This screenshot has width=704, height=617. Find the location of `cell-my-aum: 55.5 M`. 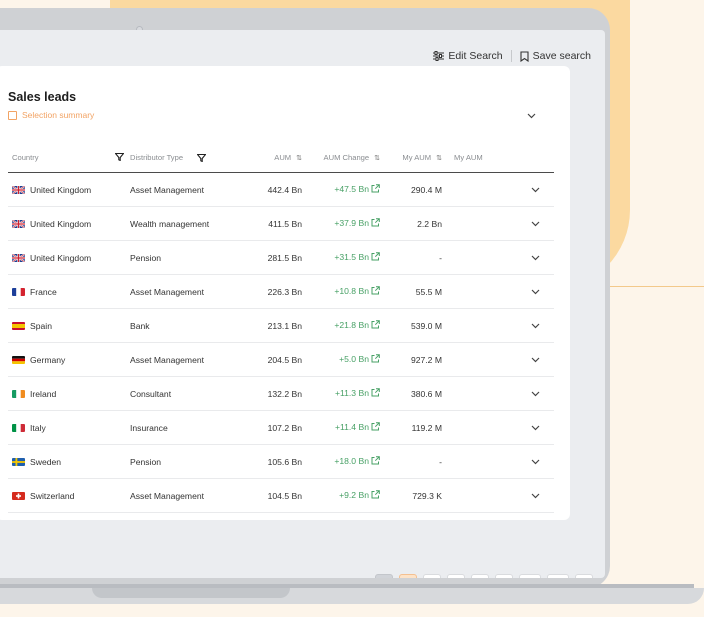

cell-my-aum: 55.5 M is located at coordinates (411, 291).